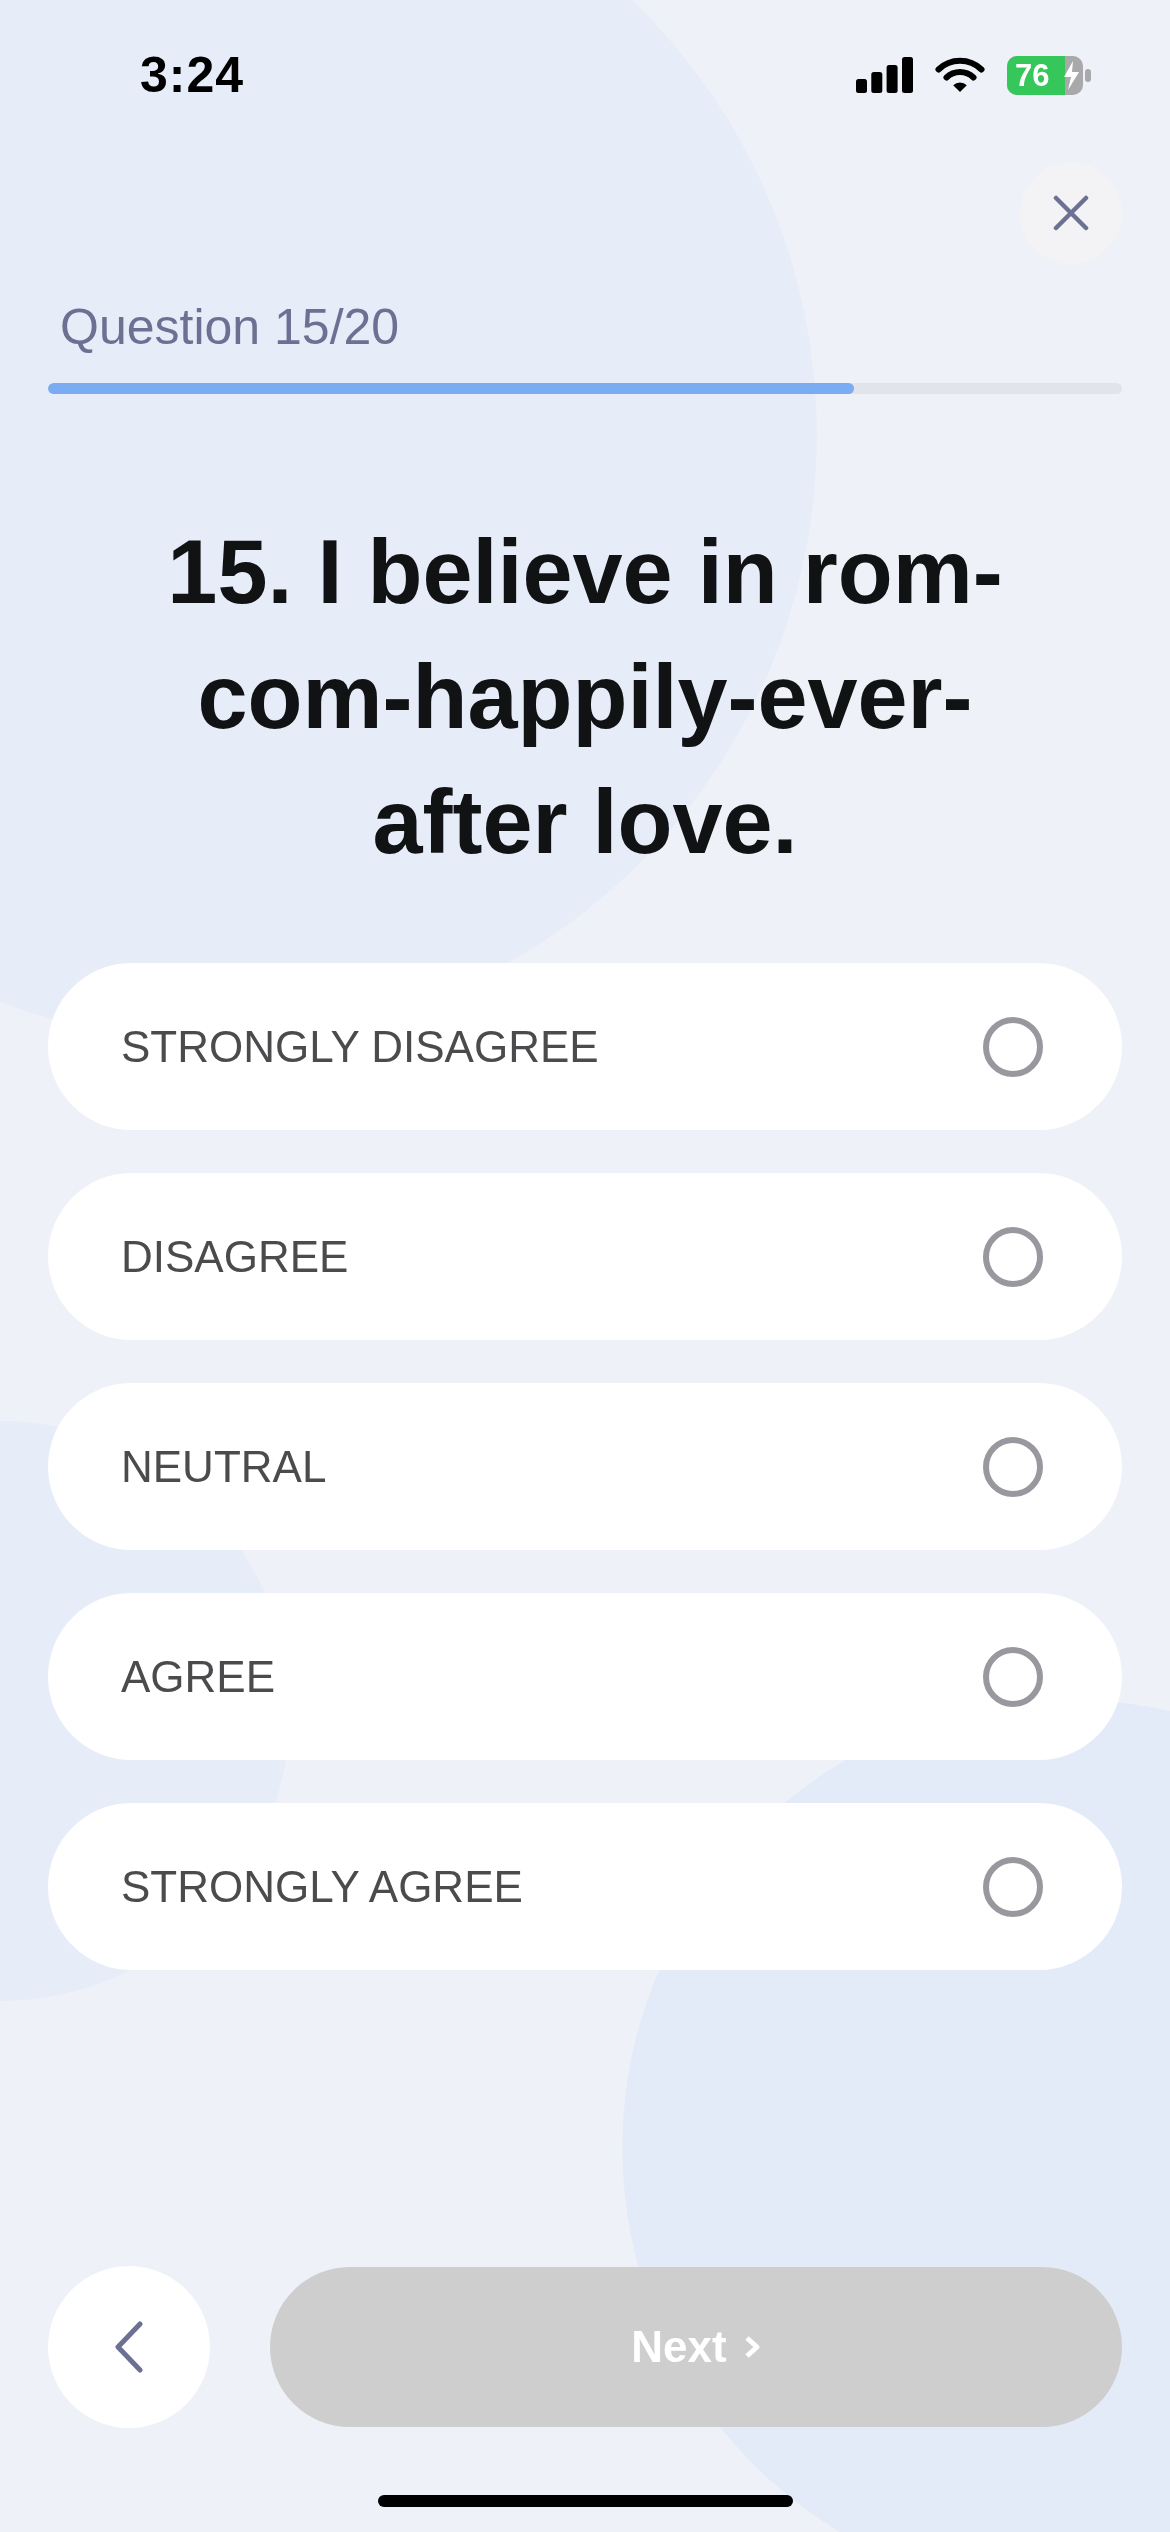  I want to click on answer-option: NEUTRAL, so click(585, 1466).